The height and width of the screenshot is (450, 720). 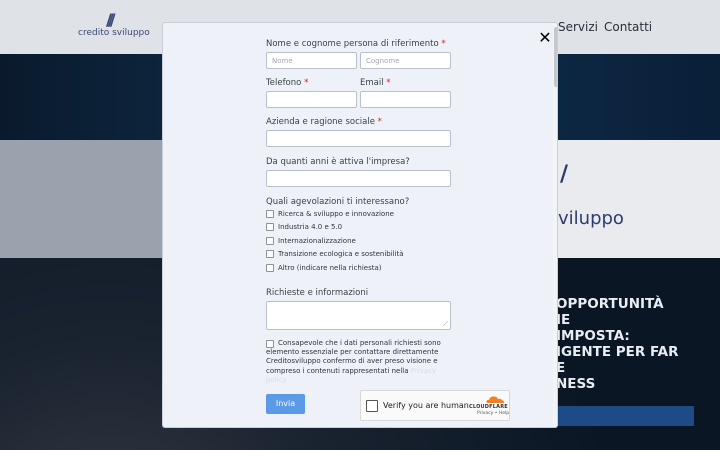 What do you see at coordinates (488, 407) in the screenshot?
I see `cloudflare-brand: CLOUDFLARE` at bounding box center [488, 407].